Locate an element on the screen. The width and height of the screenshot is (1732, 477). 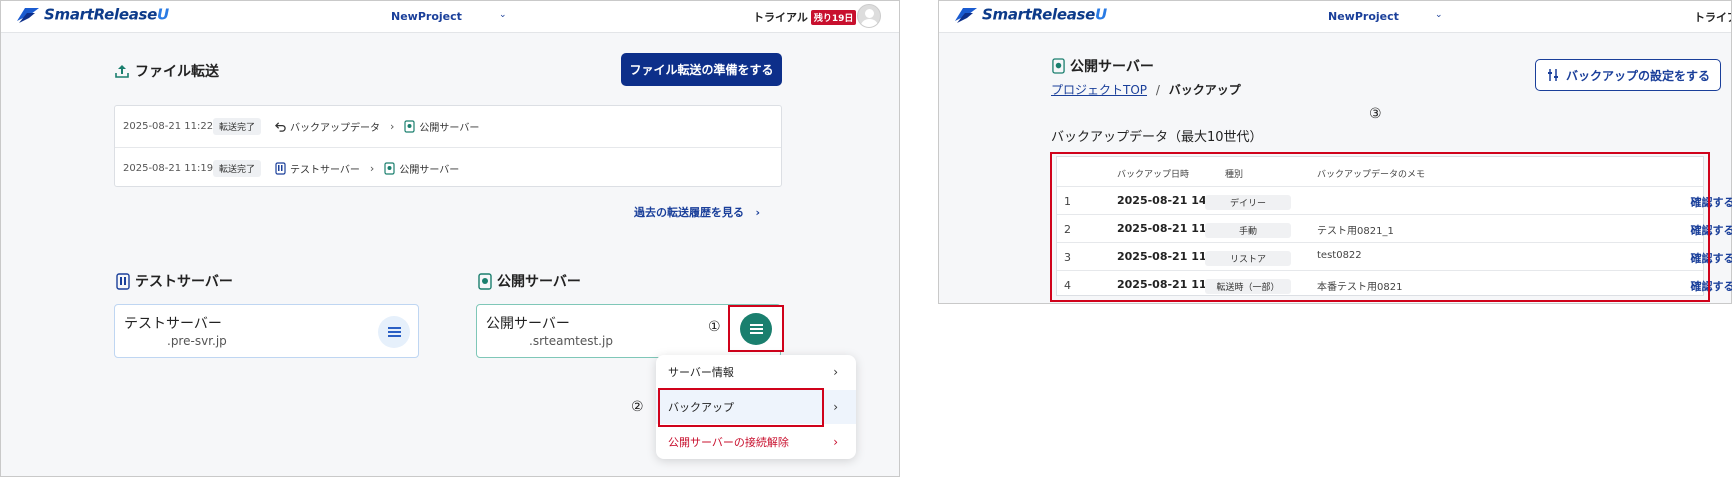
menu-item-disconnect: 公開サーバーの接続解除 › is located at coordinates (756, 442).